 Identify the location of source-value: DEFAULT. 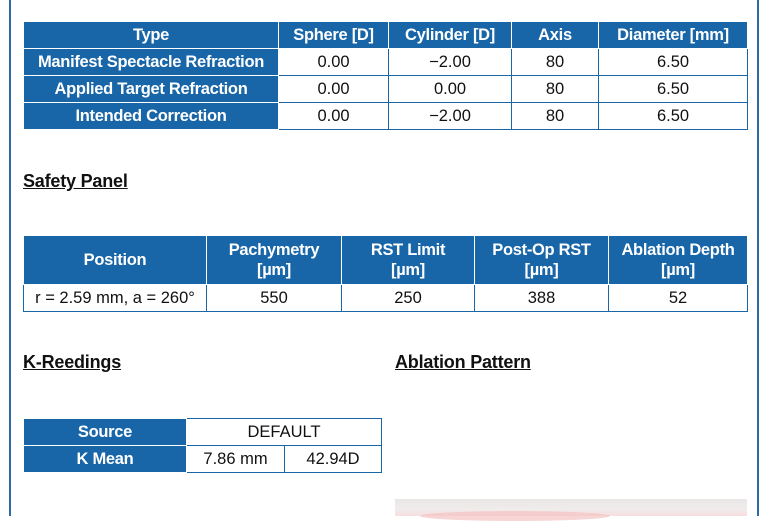
(284, 432).